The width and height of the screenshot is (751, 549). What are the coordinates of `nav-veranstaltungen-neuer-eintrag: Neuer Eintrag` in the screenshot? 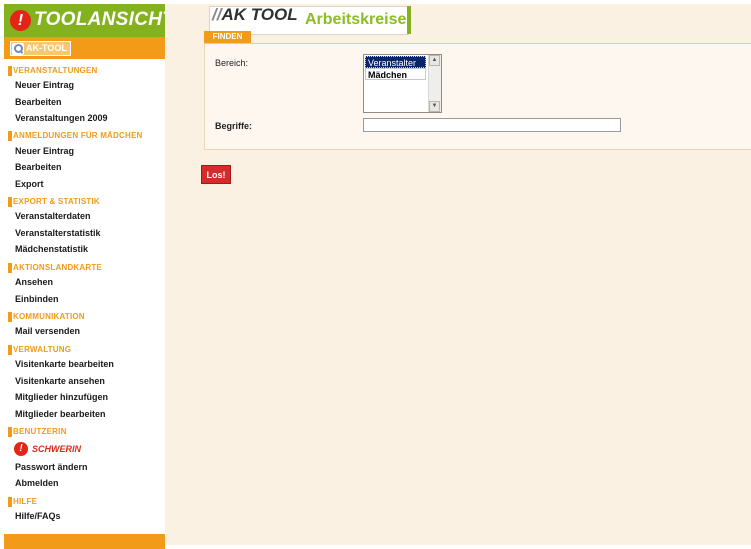 It's located at (44, 85).